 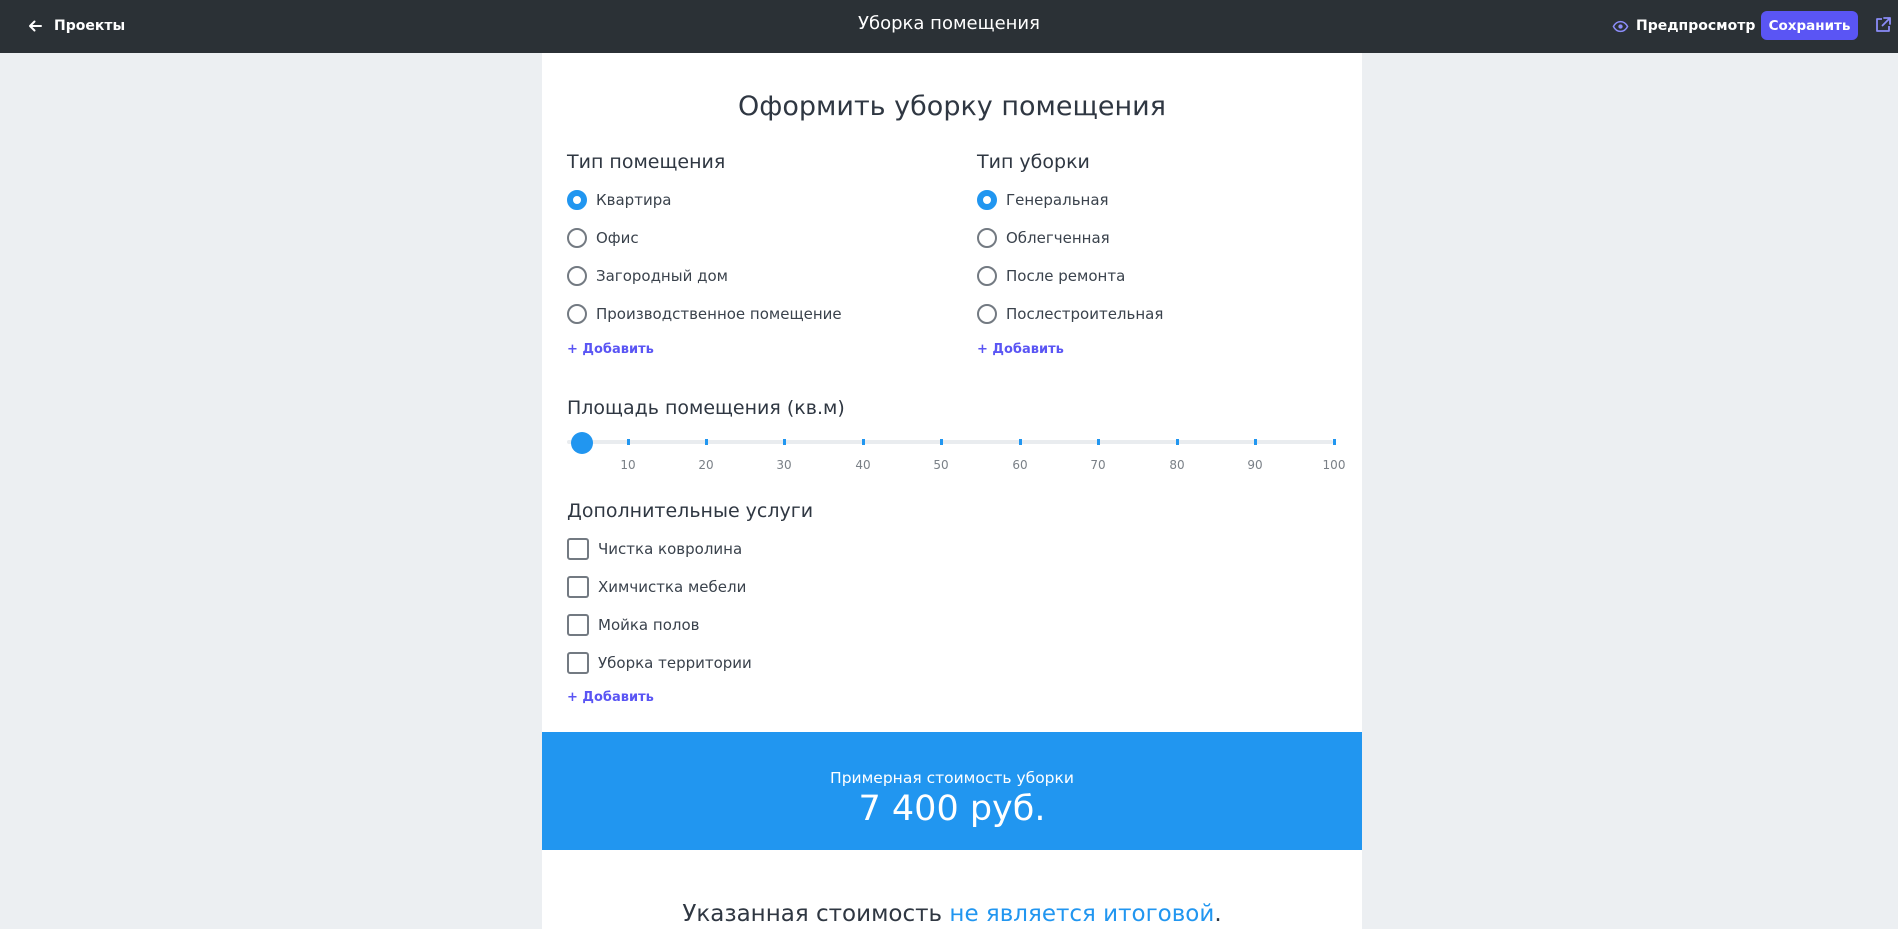 I want to click on price-label: Примерная стоимость уборки, so click(x=952, y=778).